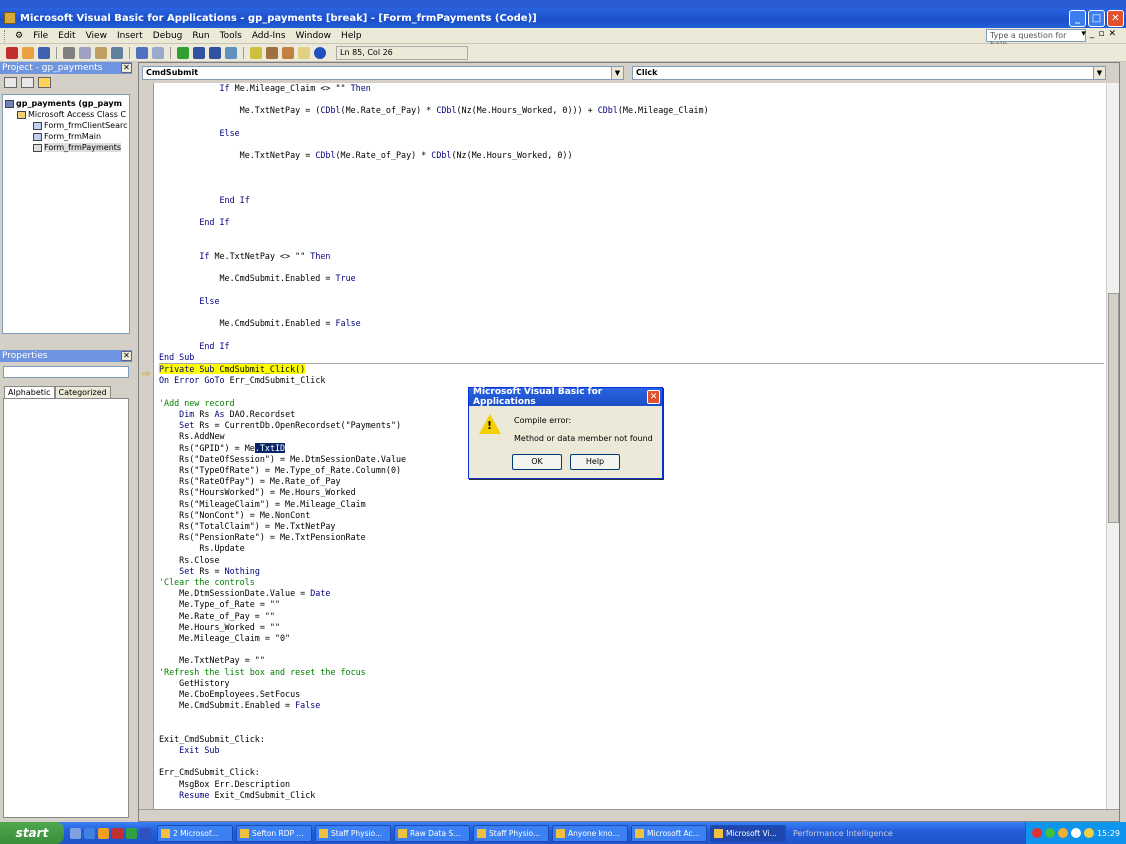  What do you see at coordinates (383, 73) in the screenshot?
I see `object-select: CmdSubmit ▼` at bounding box center [383, 73].